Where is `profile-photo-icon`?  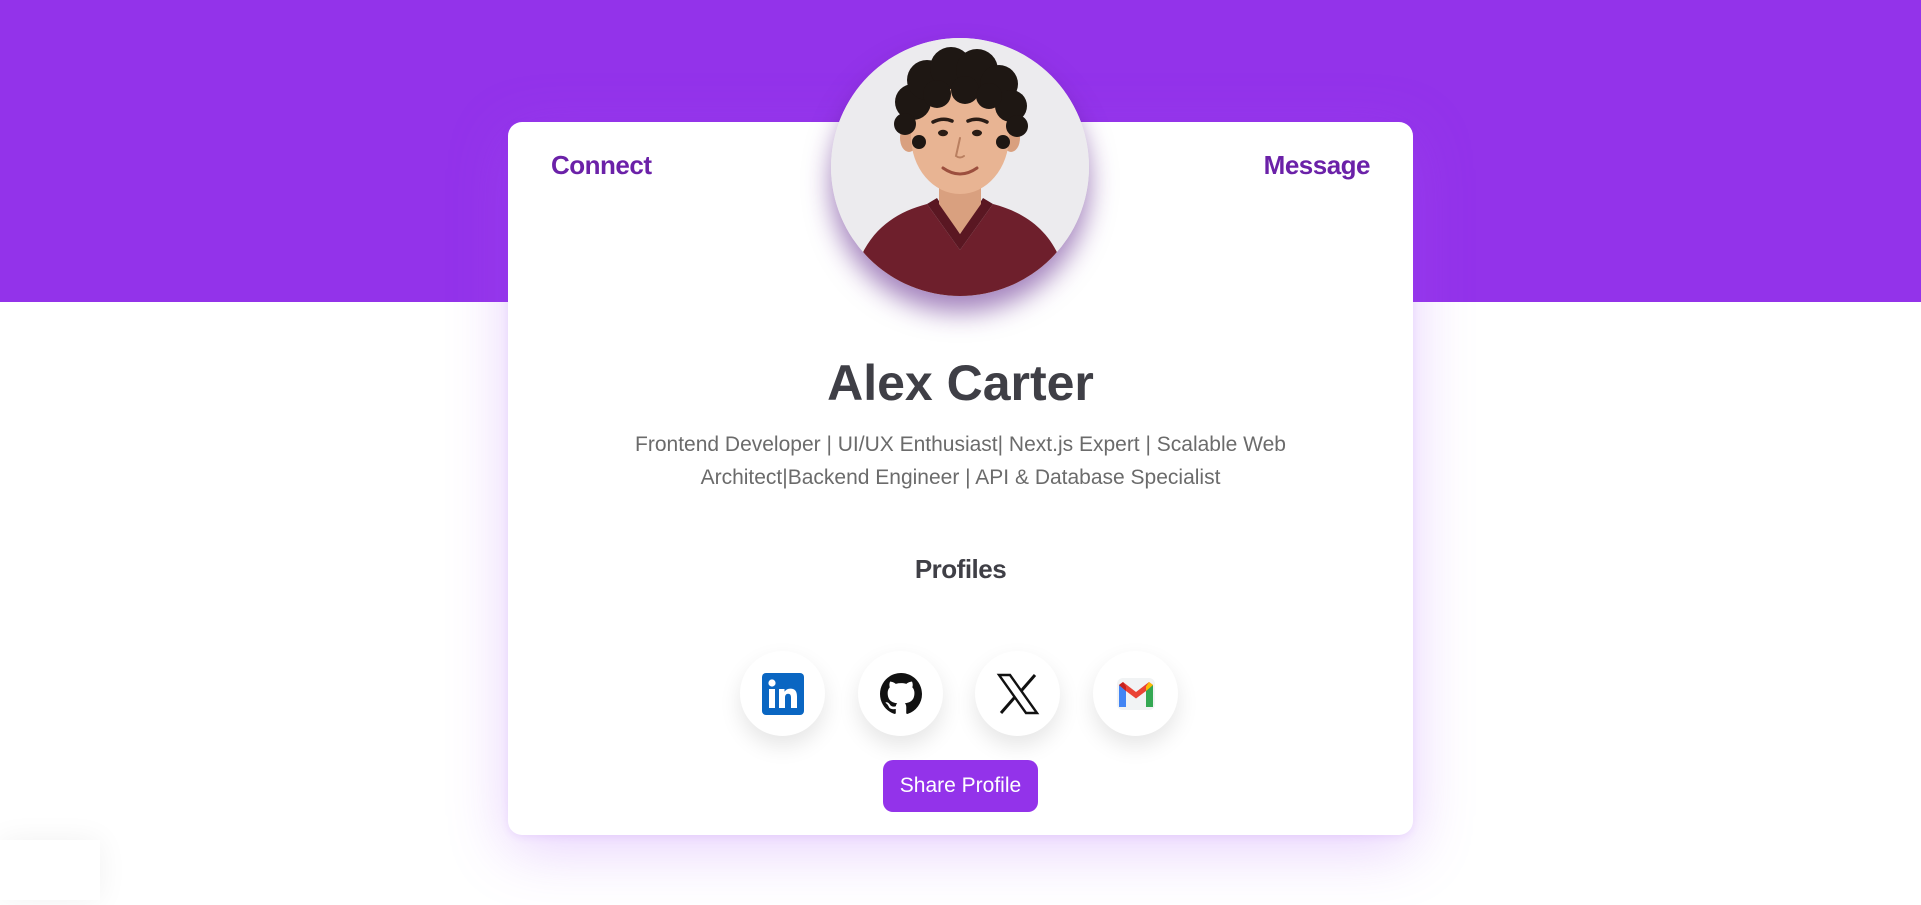
profile-photo-icon is located at coordinates (960, 167).